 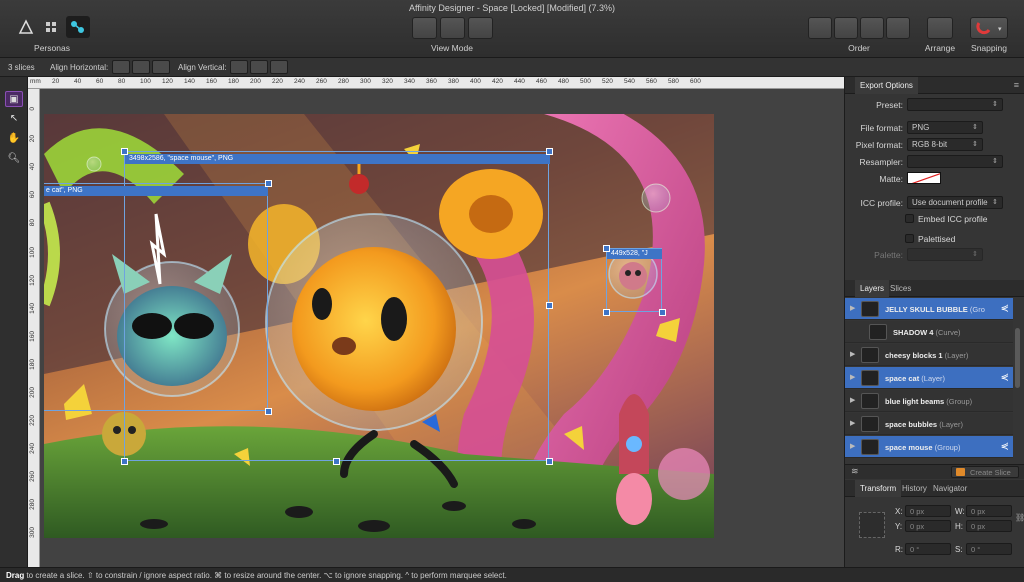 I want to click on tab-slices: Slices, so click(x=900, y=288).